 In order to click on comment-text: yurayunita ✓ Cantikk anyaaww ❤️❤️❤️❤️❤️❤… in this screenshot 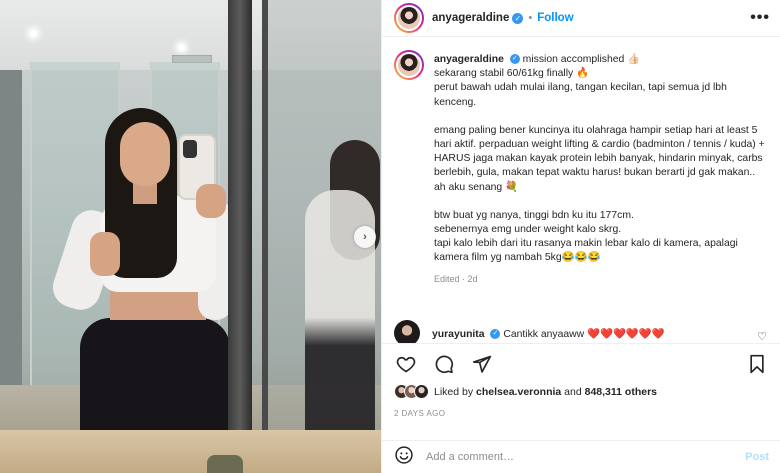, I will do `click(548, 333)`.